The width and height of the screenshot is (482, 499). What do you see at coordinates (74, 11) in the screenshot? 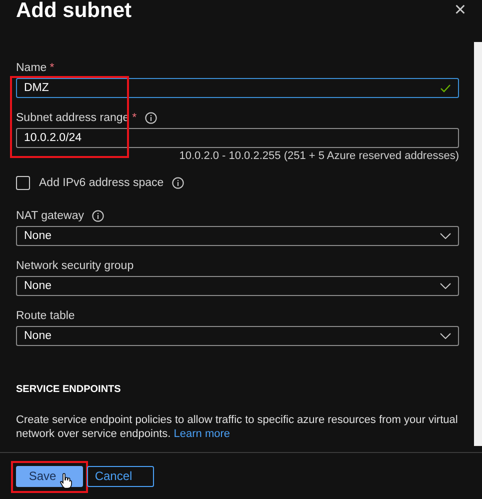
I see `panel-title: Add subnet` at bounding box center [74, 11].